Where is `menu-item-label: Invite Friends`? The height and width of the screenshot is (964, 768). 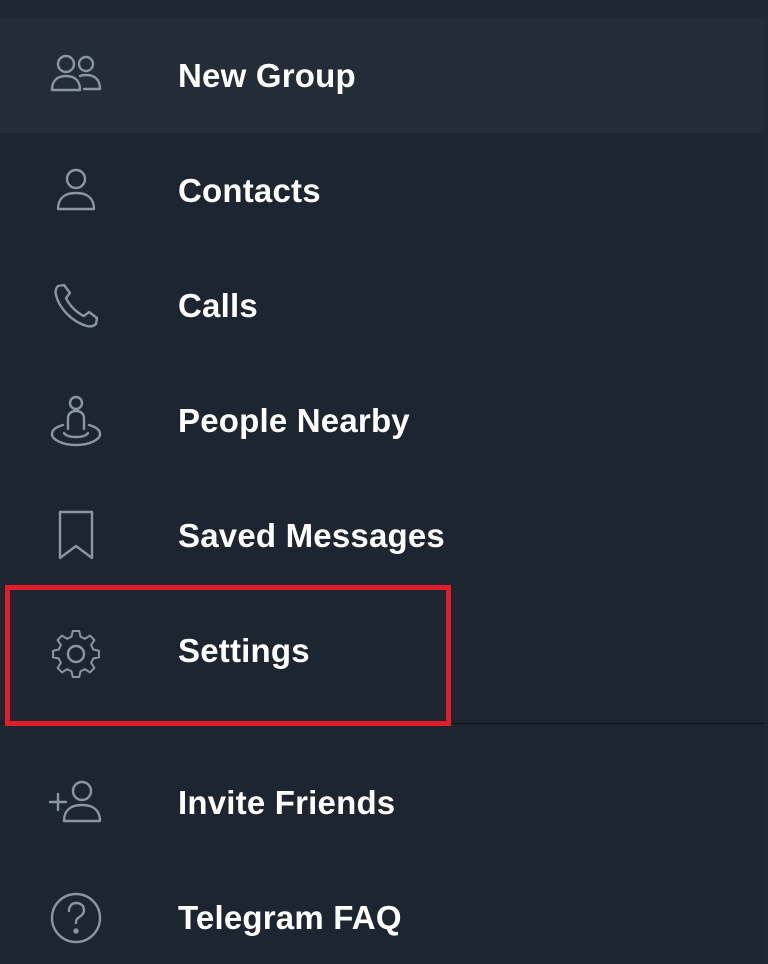
menu-item-label: Invite Friends is located at coordinates (287, 802).